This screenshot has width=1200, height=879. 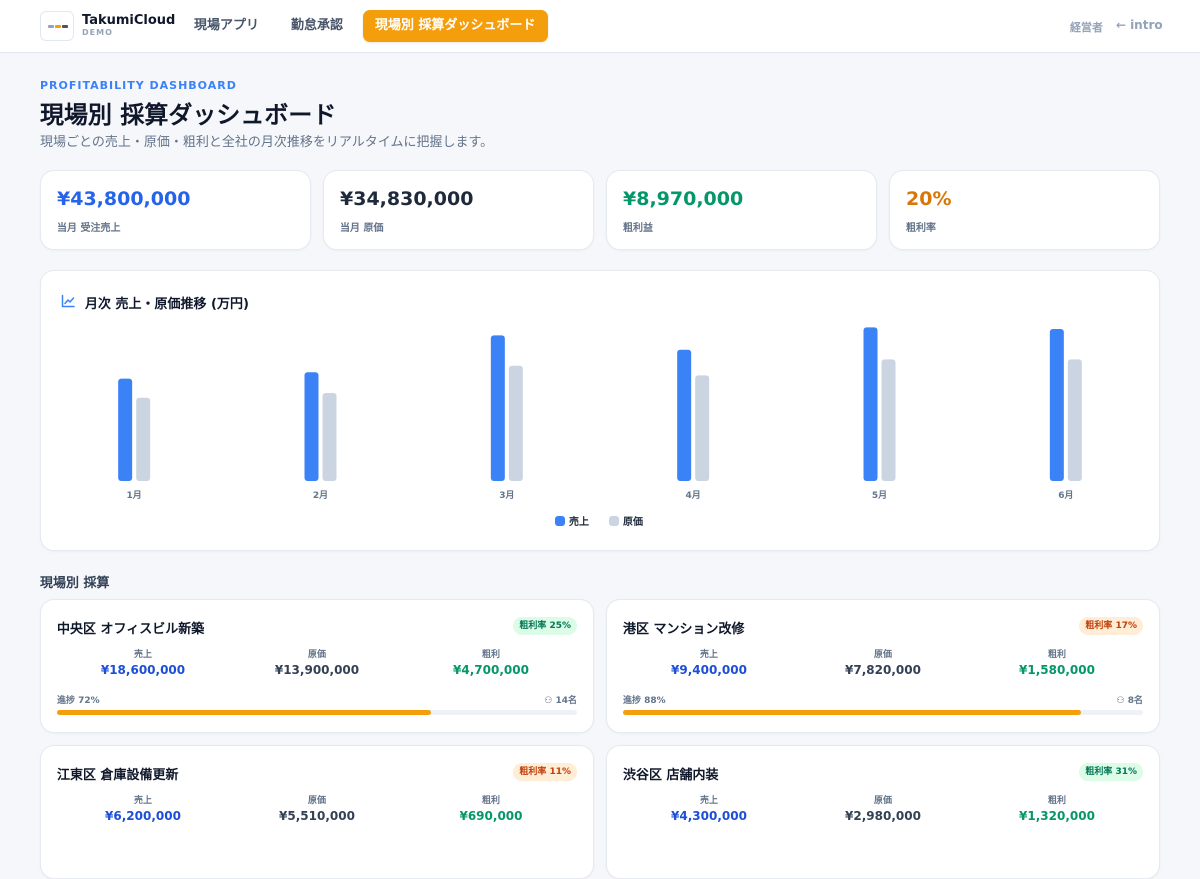 What do you see at coordinates (128, 20) in the screenshot?
I see `brand-name: TakumiCloud` at bounding box center [128, 20].